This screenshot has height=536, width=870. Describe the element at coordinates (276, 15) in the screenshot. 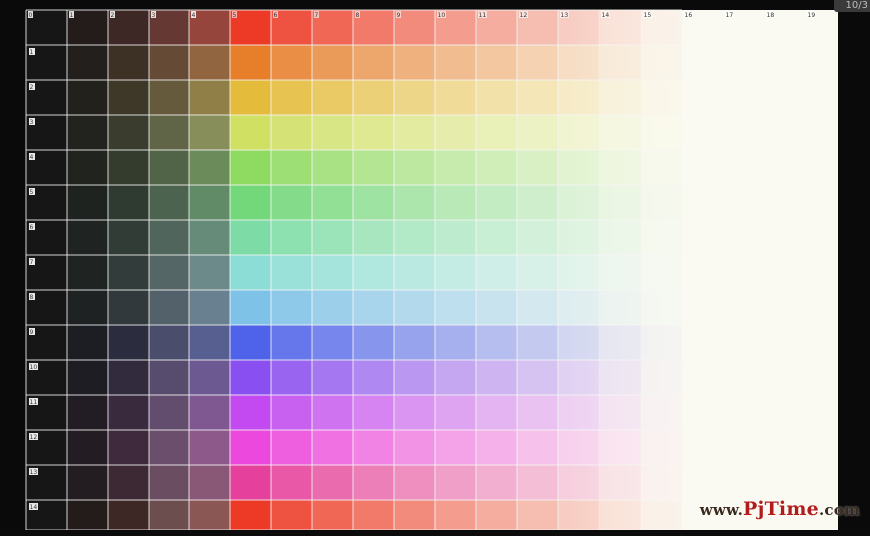

I see `column-label: 6` at that location.